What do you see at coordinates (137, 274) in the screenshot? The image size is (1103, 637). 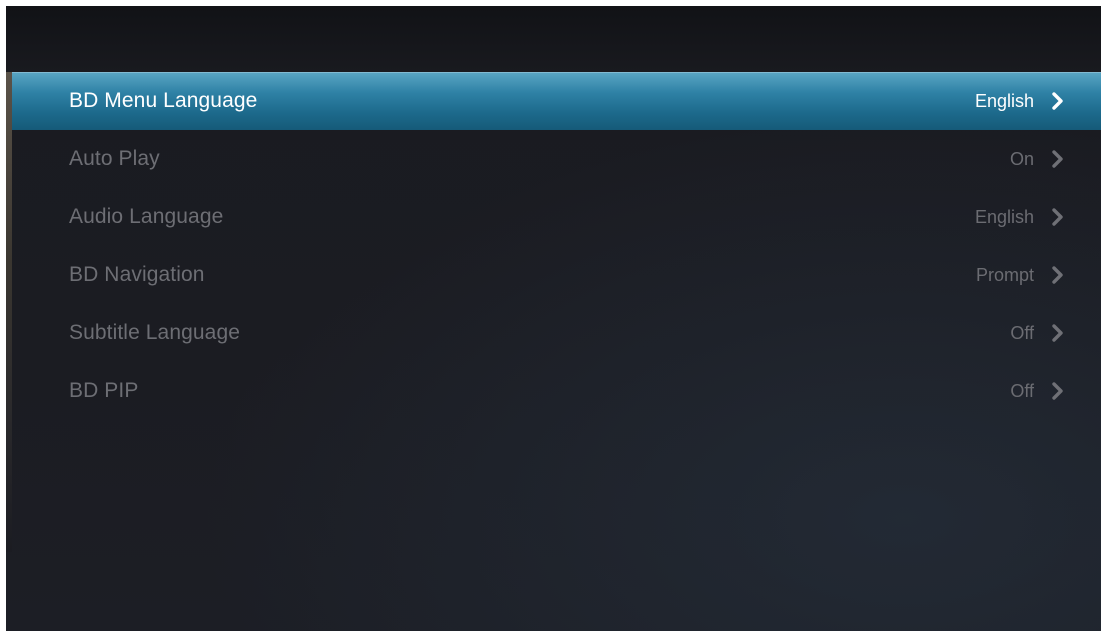 I see `menu-item-label: BD Navigation` at bounding box center [137, 274].